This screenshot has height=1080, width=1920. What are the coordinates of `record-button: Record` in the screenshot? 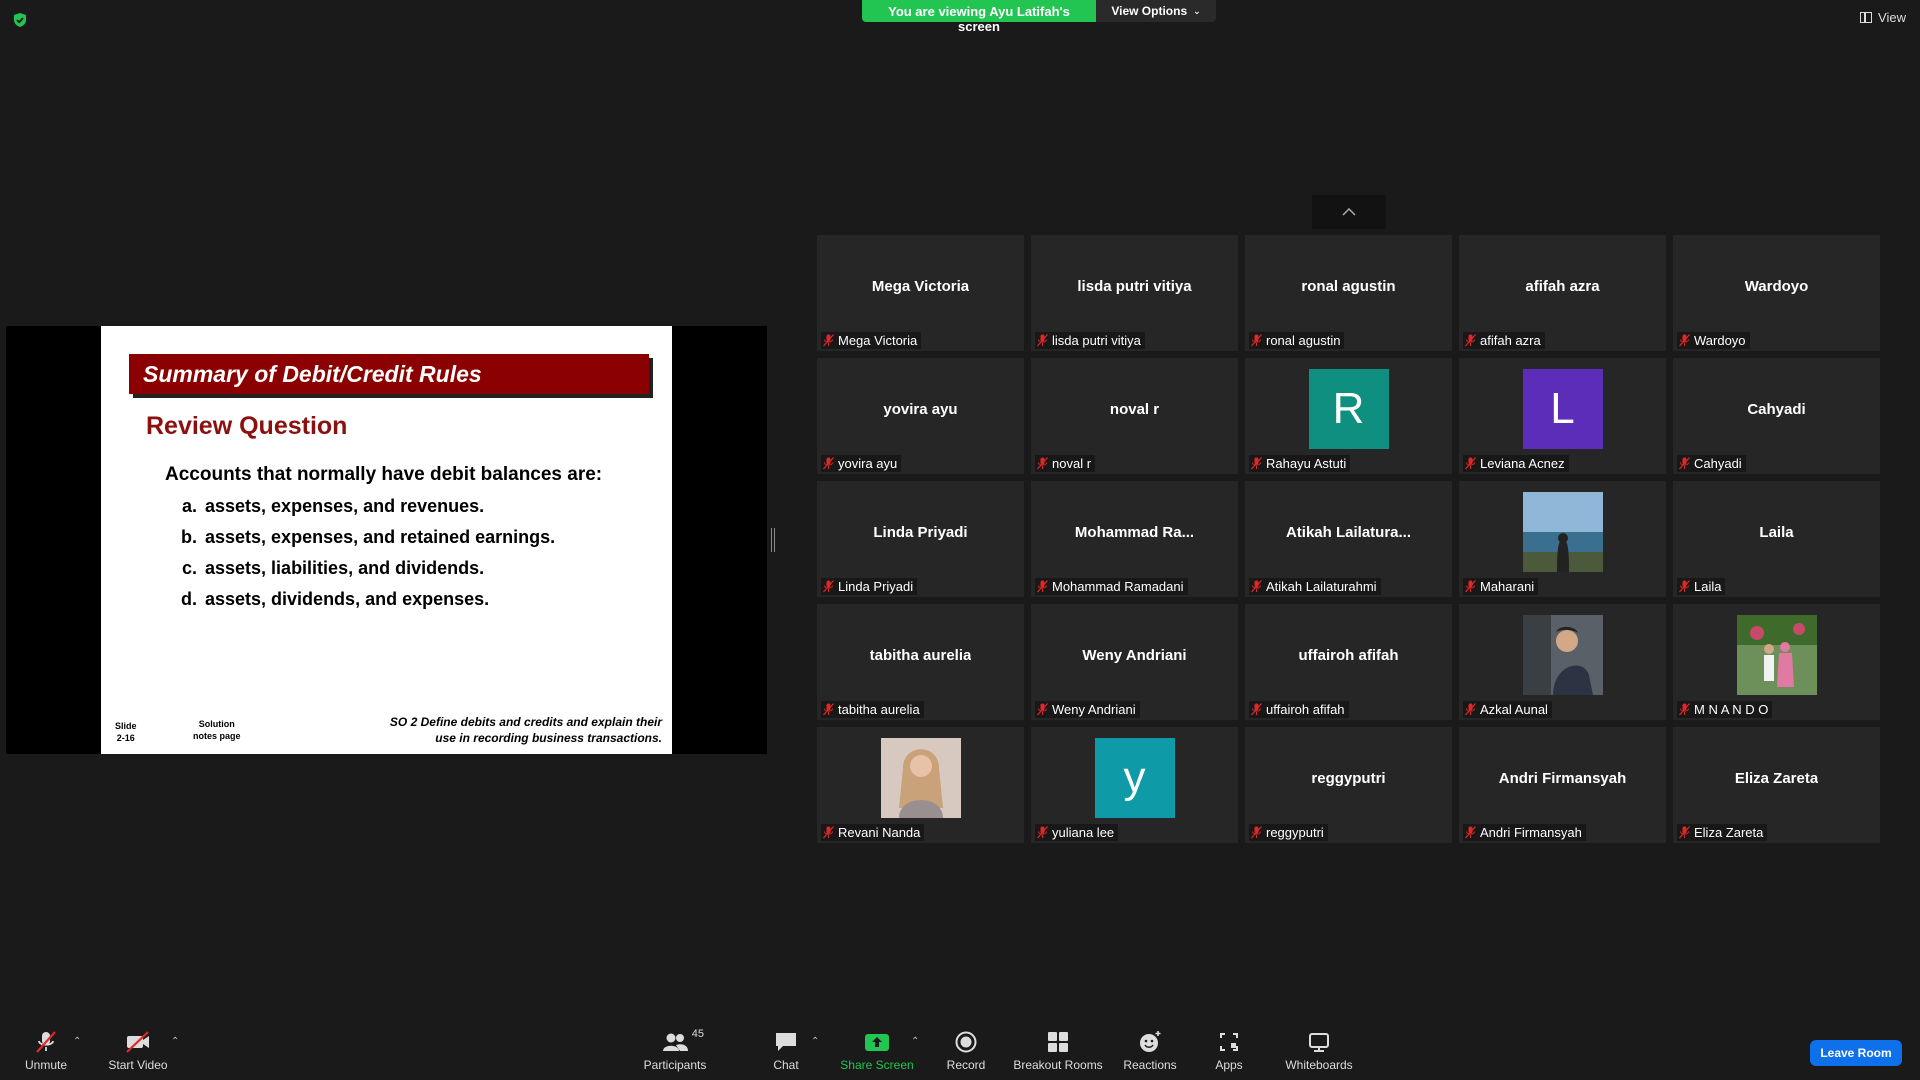 It's located at (966, 1050).